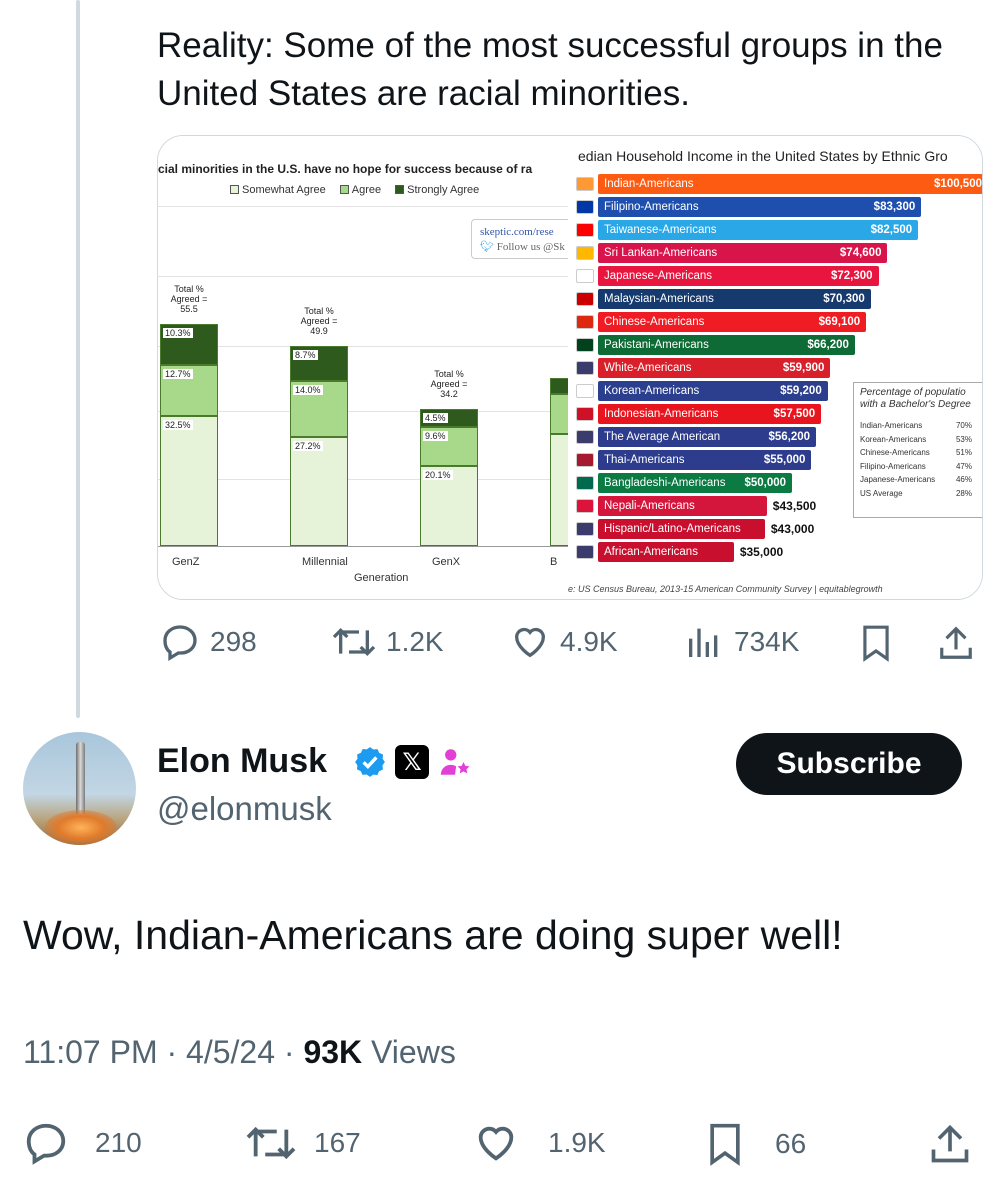 The height and width of the screenshot is (1200, 1006). What do you see at coordinates (415, 641) in the screenshot?
I see `quoted-repost-count: 1.2K` at bounding box center [415, 641].